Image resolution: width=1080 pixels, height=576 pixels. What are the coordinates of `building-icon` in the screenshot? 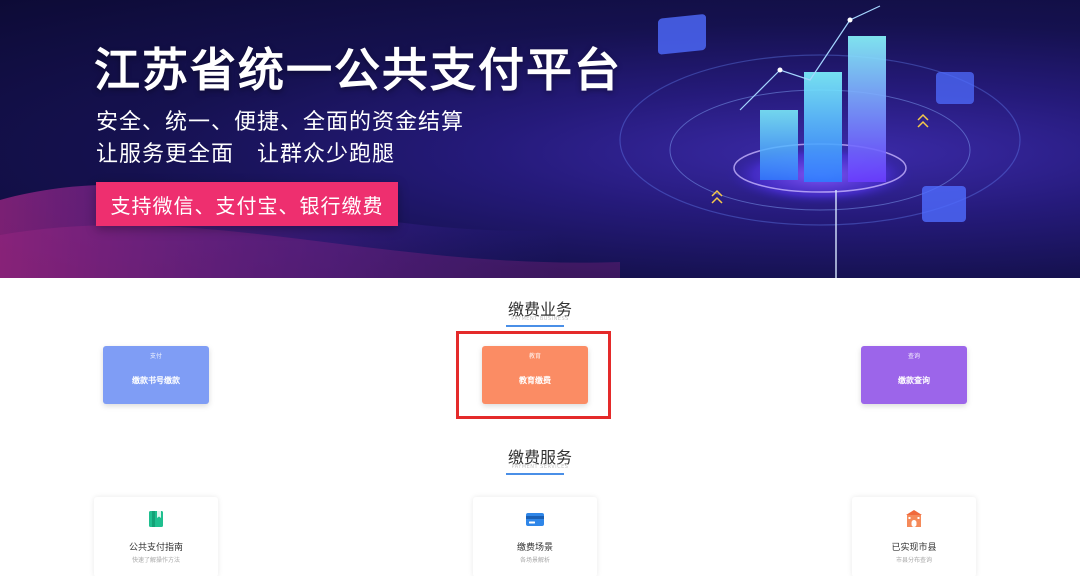 It's located at (914, 518).